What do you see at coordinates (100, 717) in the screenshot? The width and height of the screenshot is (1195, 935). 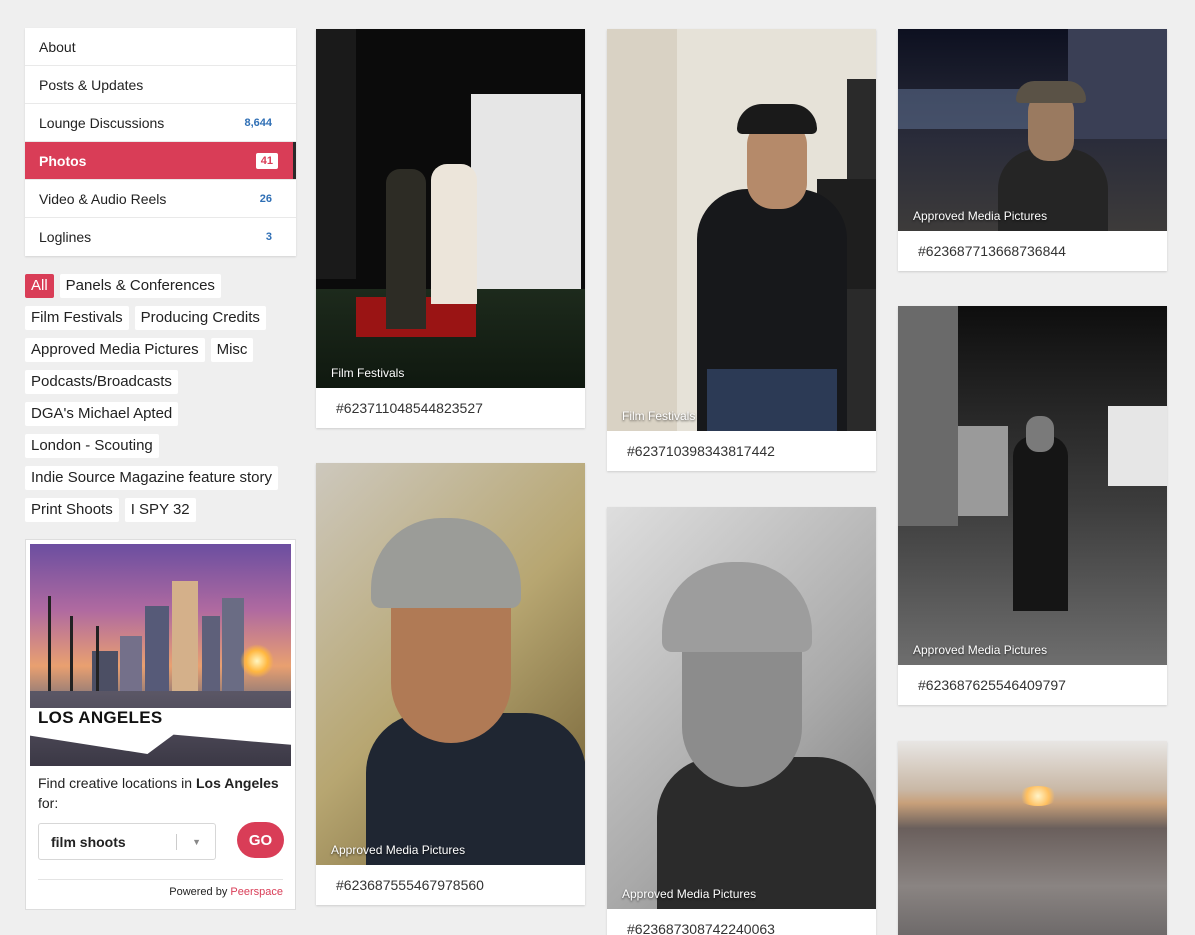 I see `promo-title: LOS ANGELES` at bounding box center [100, 717].